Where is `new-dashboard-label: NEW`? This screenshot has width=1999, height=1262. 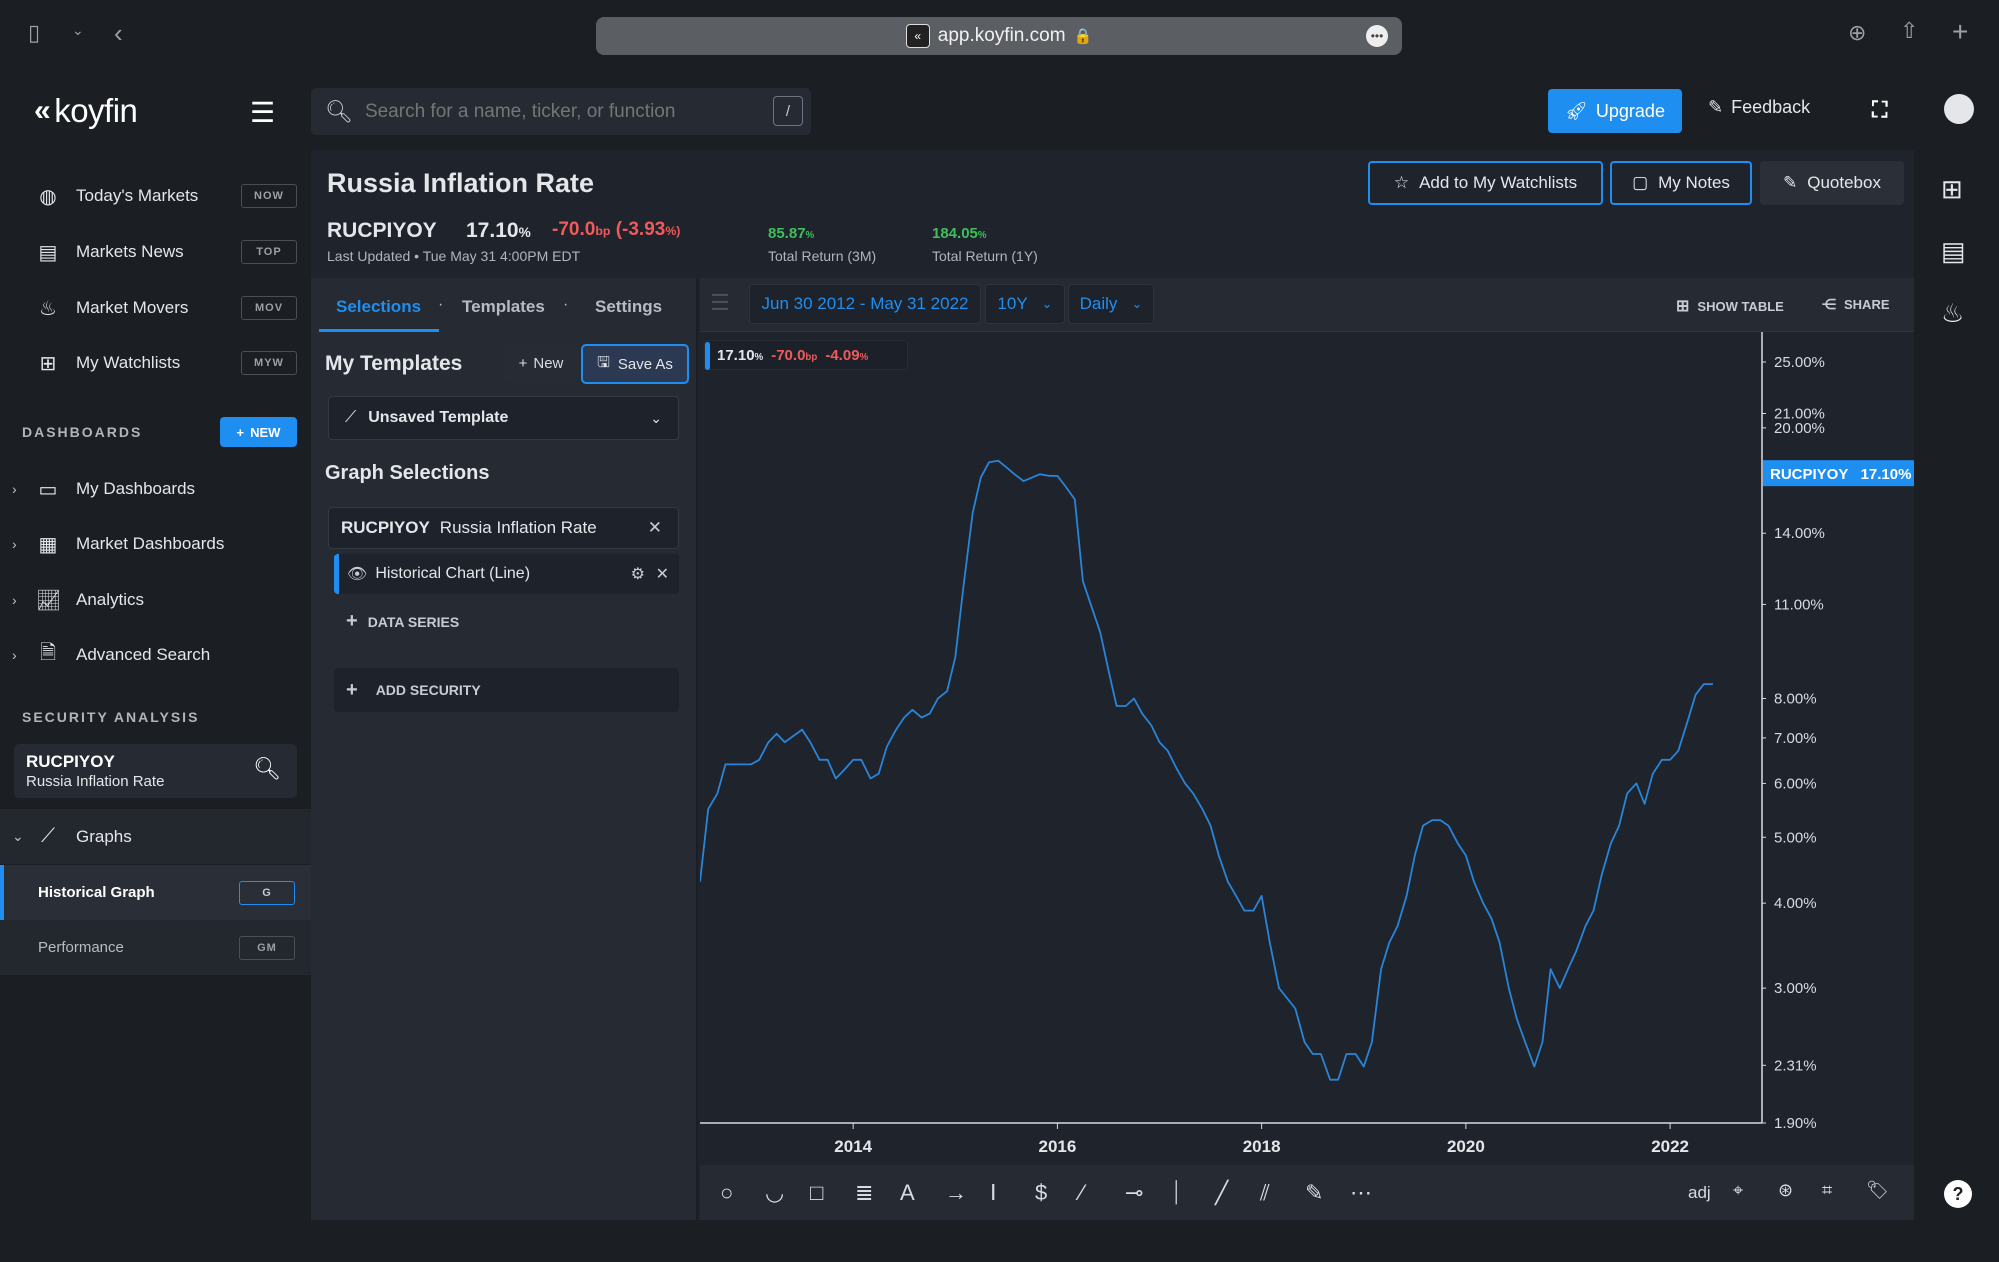
new-dashboard-label: NEW is located at coordinates (265, 432).